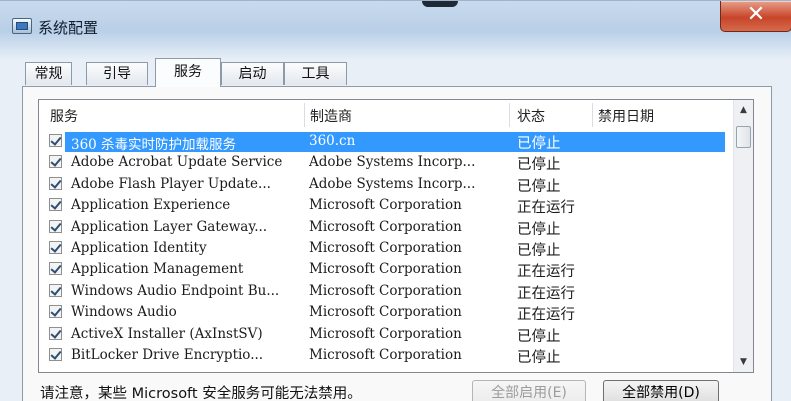  What do you see at coordinates (157, 269) in the screenshot?
I see `service-name: Application Management` at bounding box center [157, 269].